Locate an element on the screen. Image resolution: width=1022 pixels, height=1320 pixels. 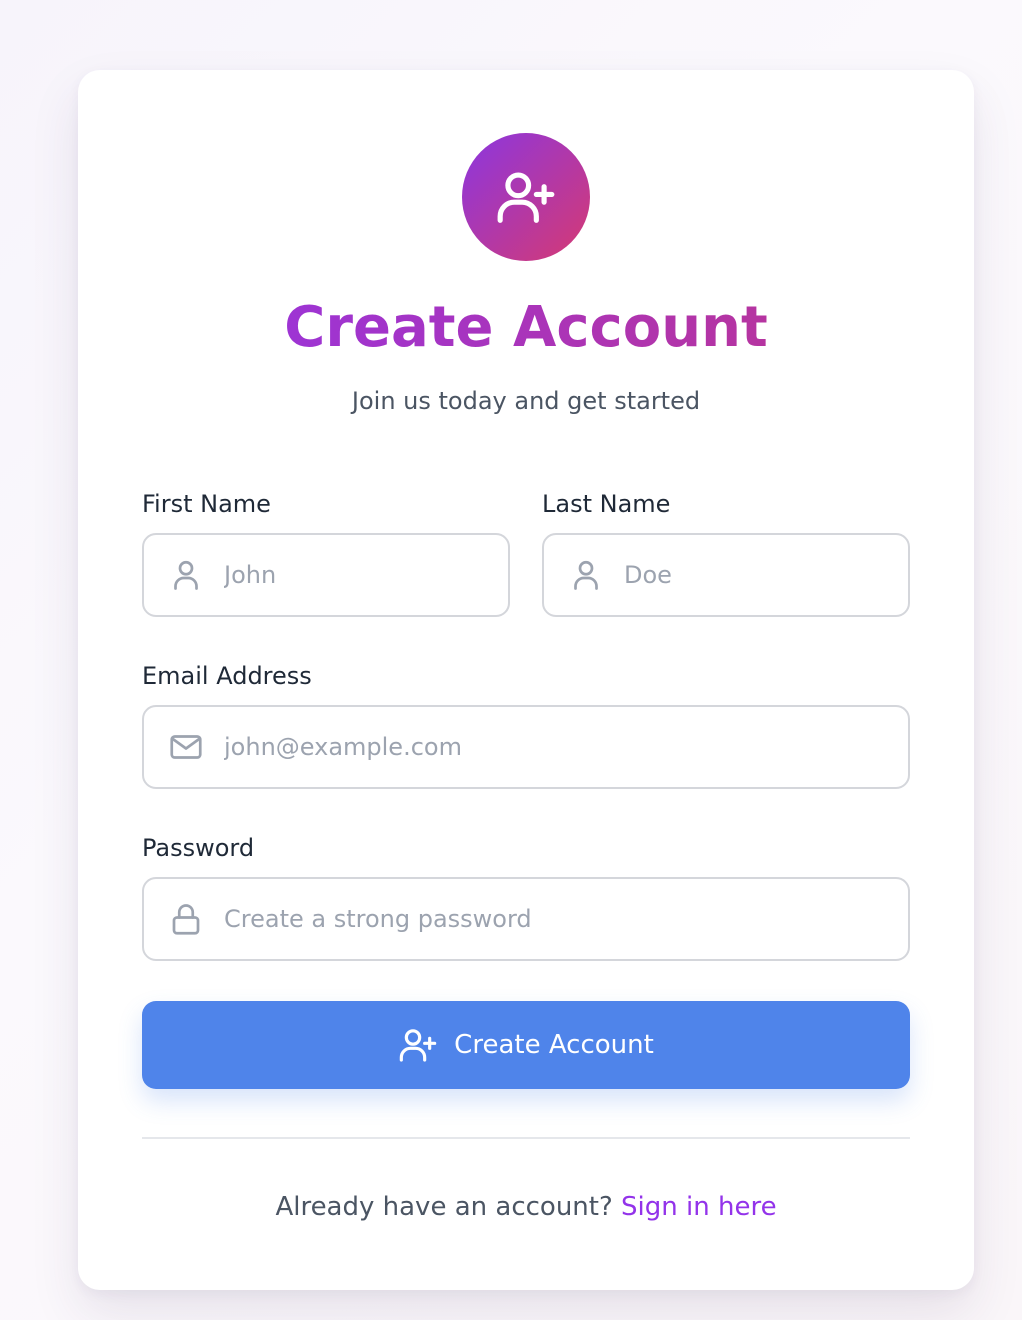
password-label: Password is located at coordinates (198, 848).